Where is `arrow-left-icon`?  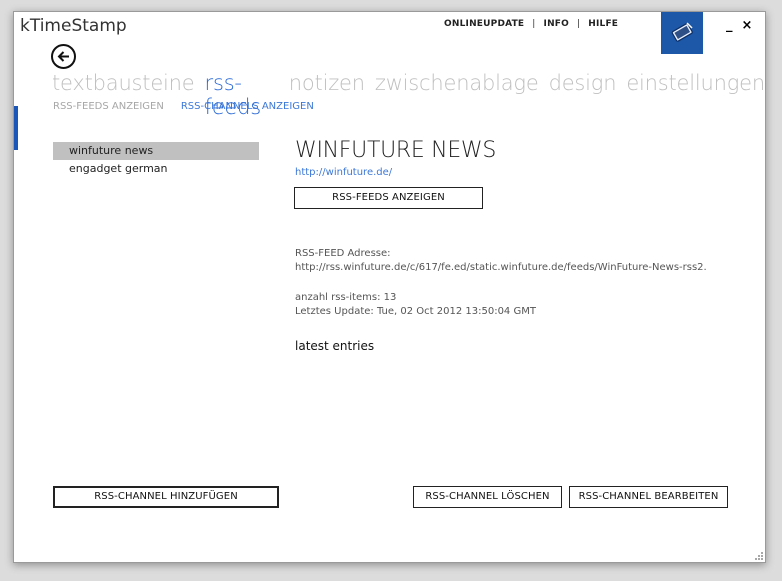 arrow-left-icon is located at coordinates (63, 56).